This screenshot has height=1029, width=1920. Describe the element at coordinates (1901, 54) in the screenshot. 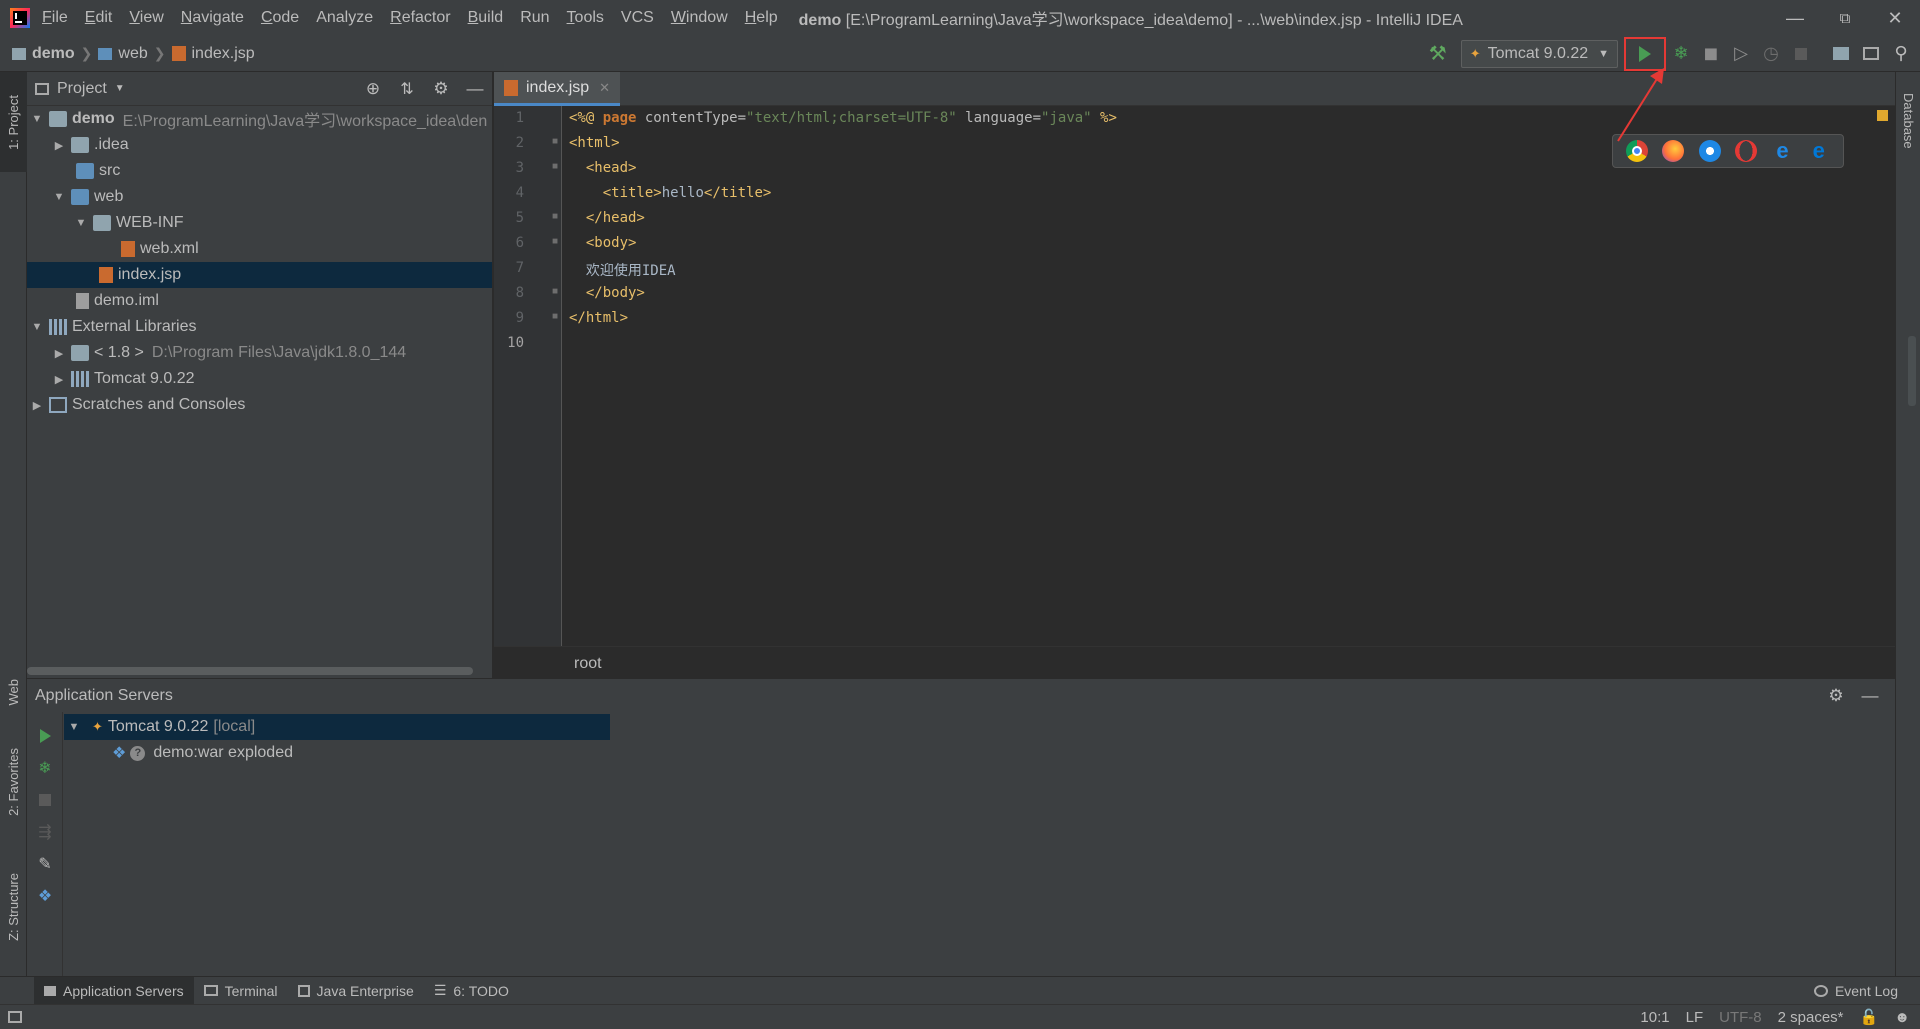

I see `search-everywhere-button: ⚲` at that location.